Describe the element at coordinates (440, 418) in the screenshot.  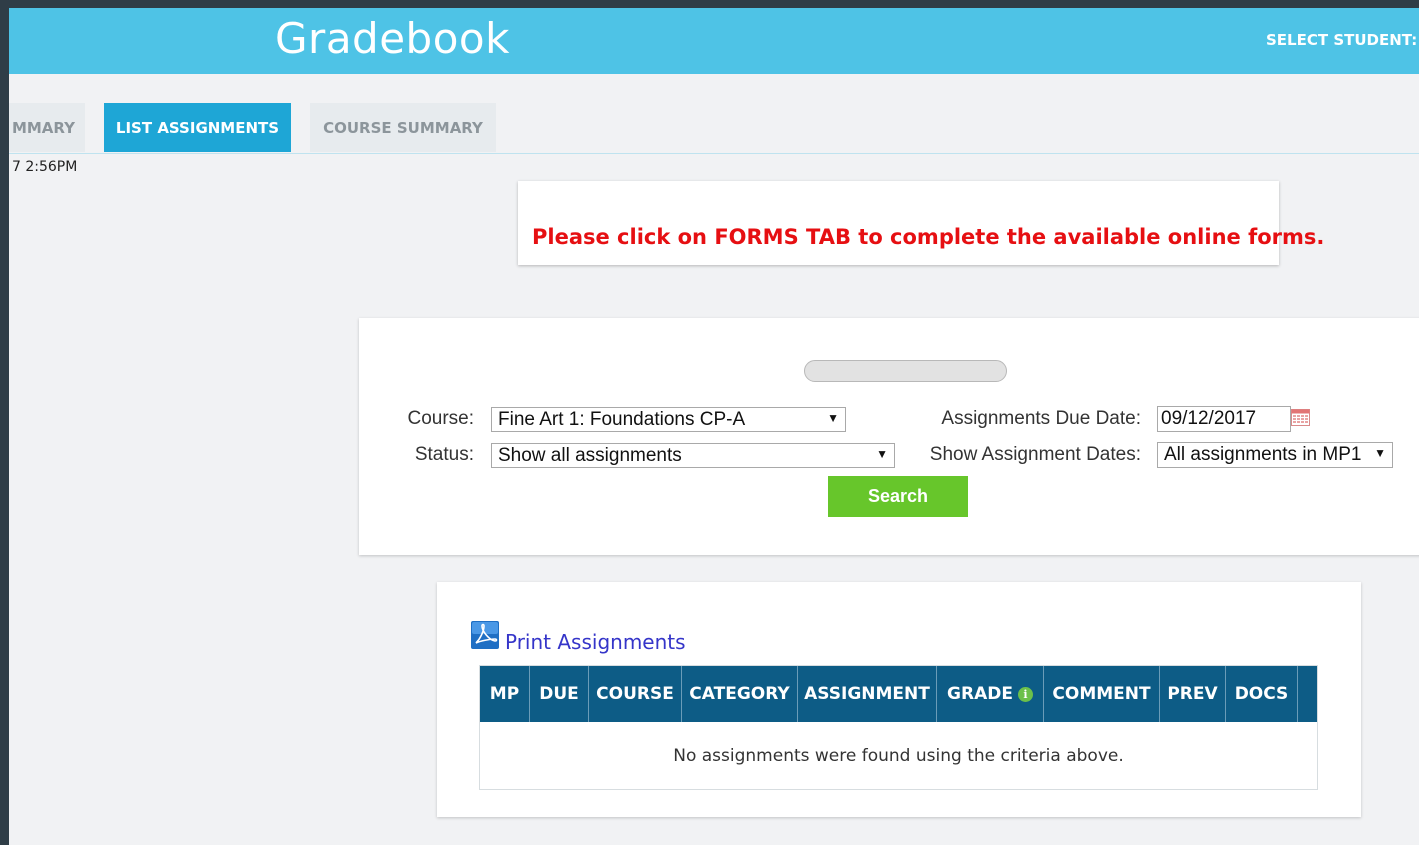
I see `course-label: Course:` at that location.